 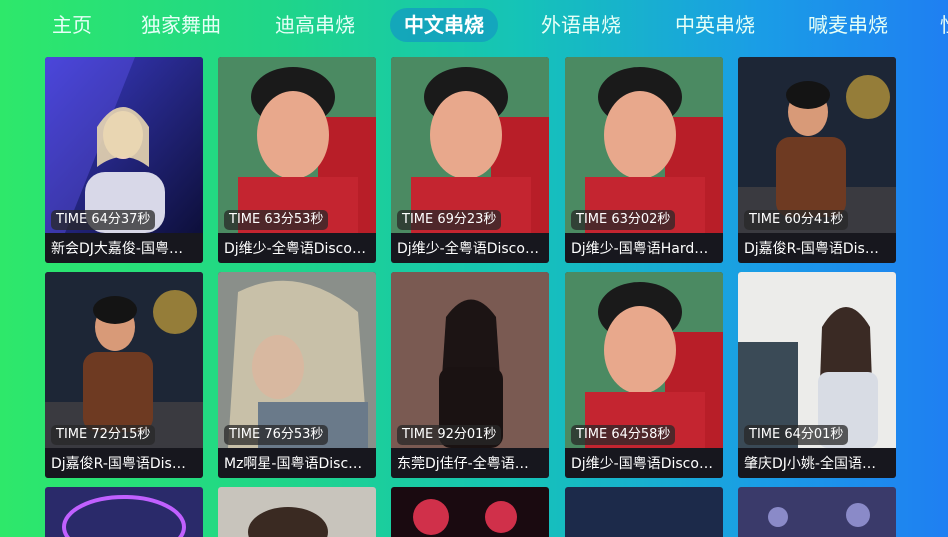 I want to click on duration-badge: TIME 63分02秒, so click(x=623, y=220).